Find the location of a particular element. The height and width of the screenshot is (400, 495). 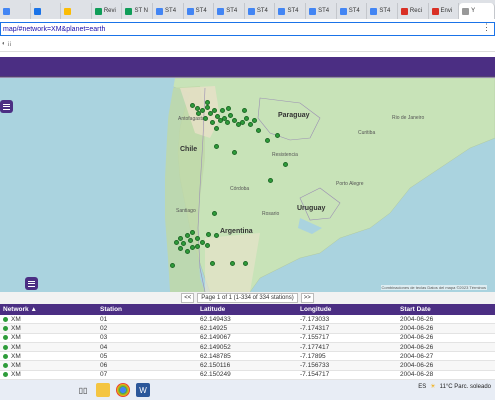

map-list-menu-button is located at coordinates (31, 283).